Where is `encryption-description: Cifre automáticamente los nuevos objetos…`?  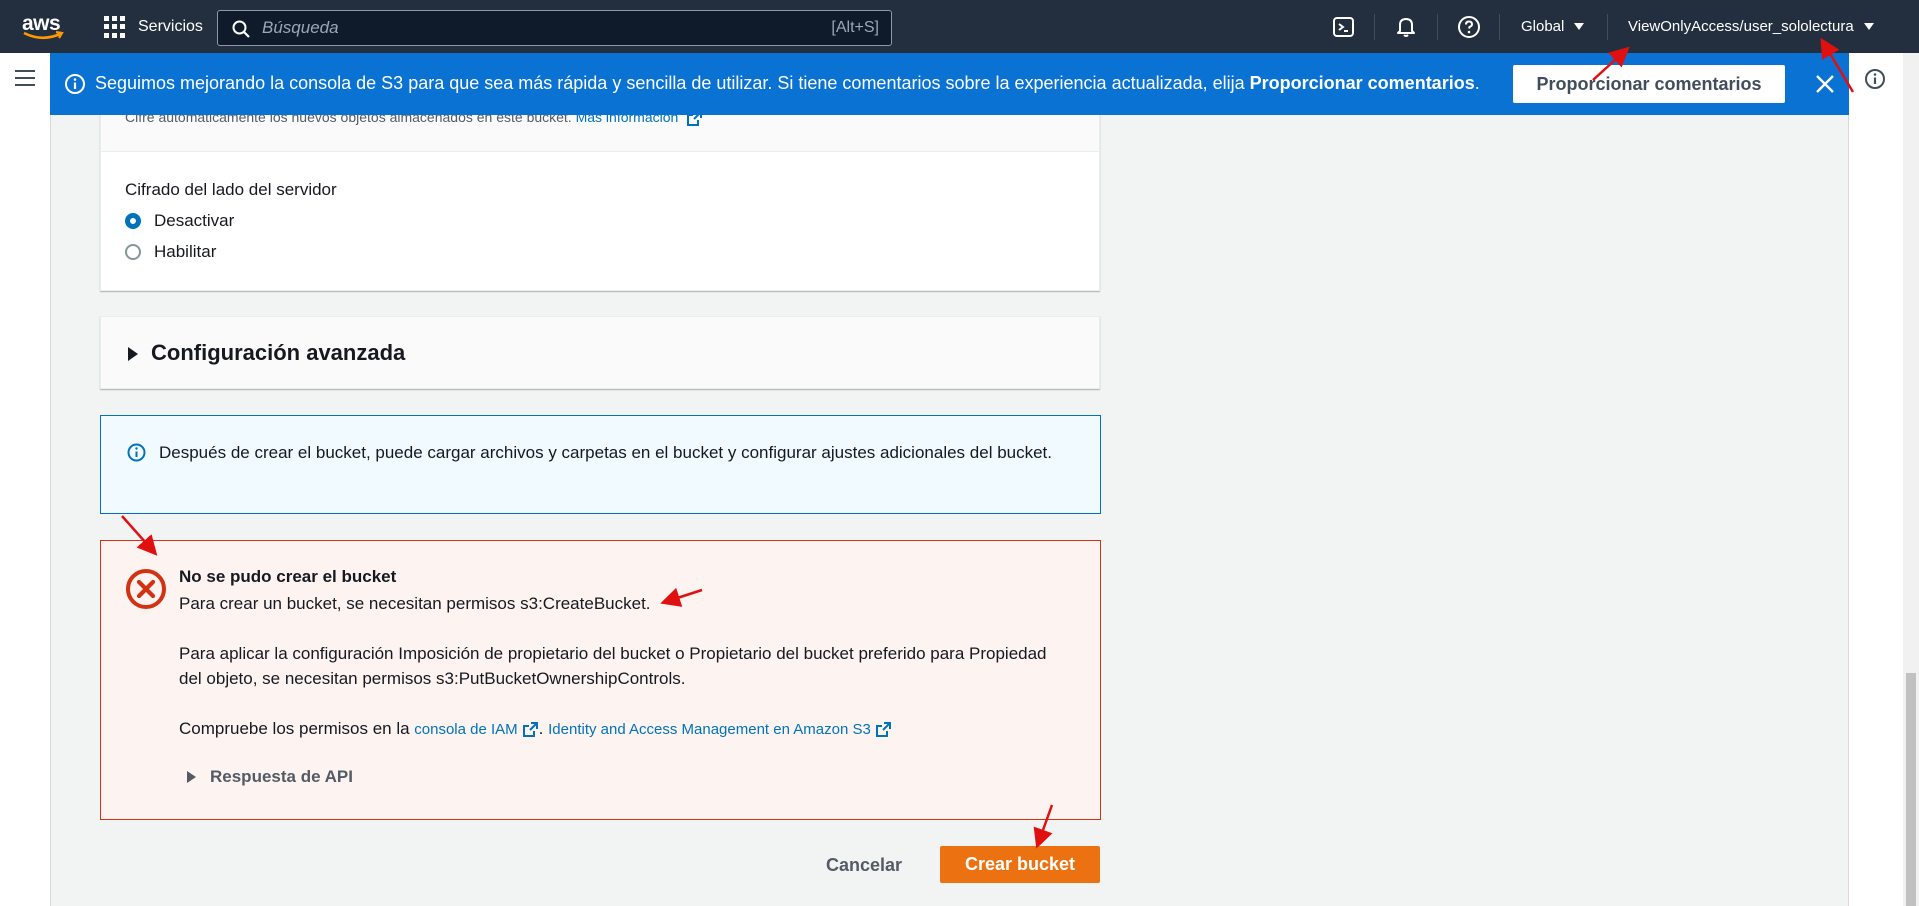 encryption-description: Cifre automáticamente los nuevos objetos… is located at coordinates (348, 120).